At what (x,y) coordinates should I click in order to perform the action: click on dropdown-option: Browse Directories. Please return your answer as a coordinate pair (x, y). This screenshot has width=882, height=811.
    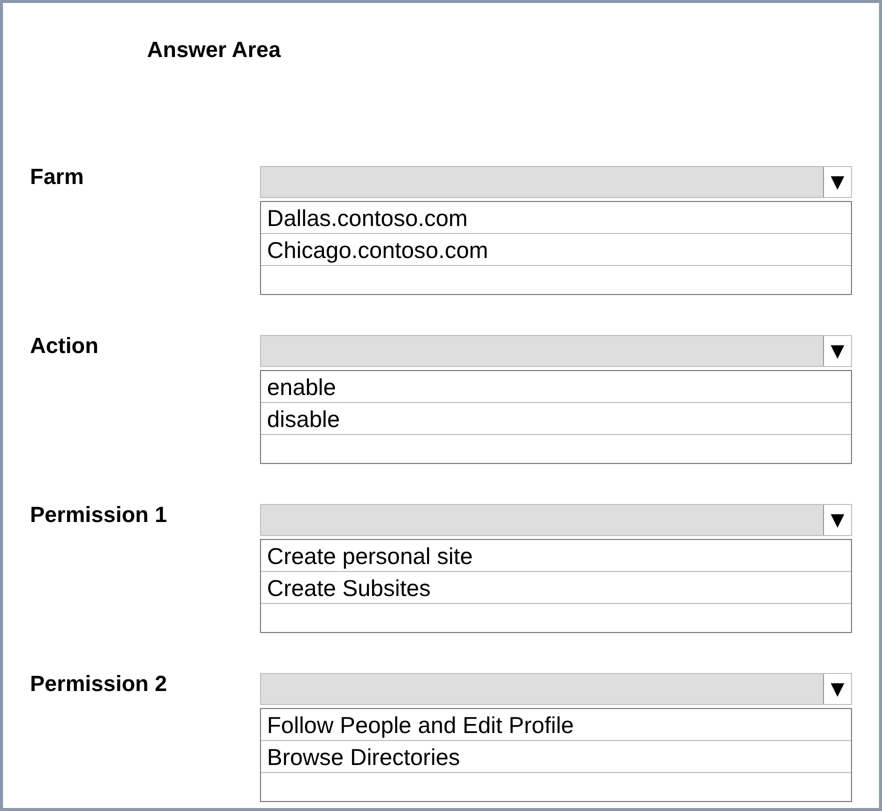
    Looking at the image, I should click on (556, 757).